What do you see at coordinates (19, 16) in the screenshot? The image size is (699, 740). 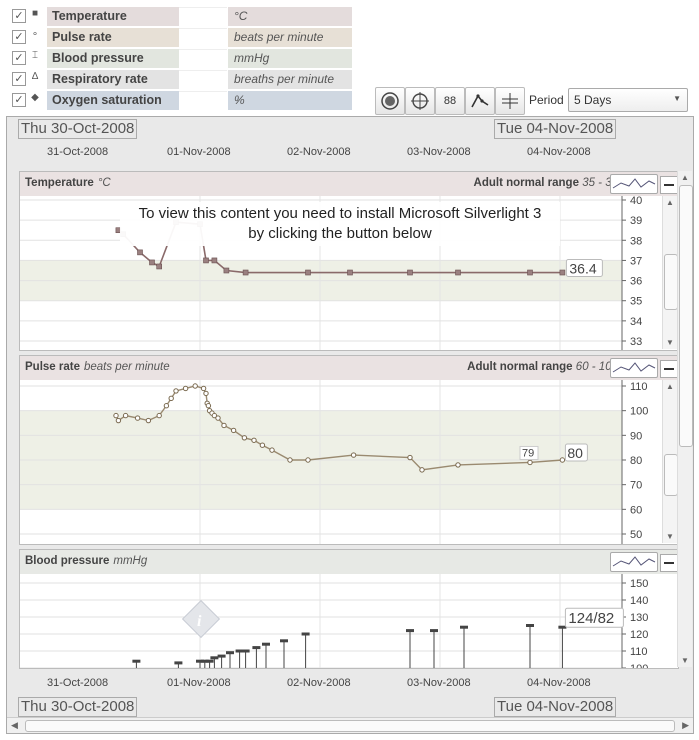 I see `legend-checkbox-temperature: ✓` at bounding box center [19, 16].